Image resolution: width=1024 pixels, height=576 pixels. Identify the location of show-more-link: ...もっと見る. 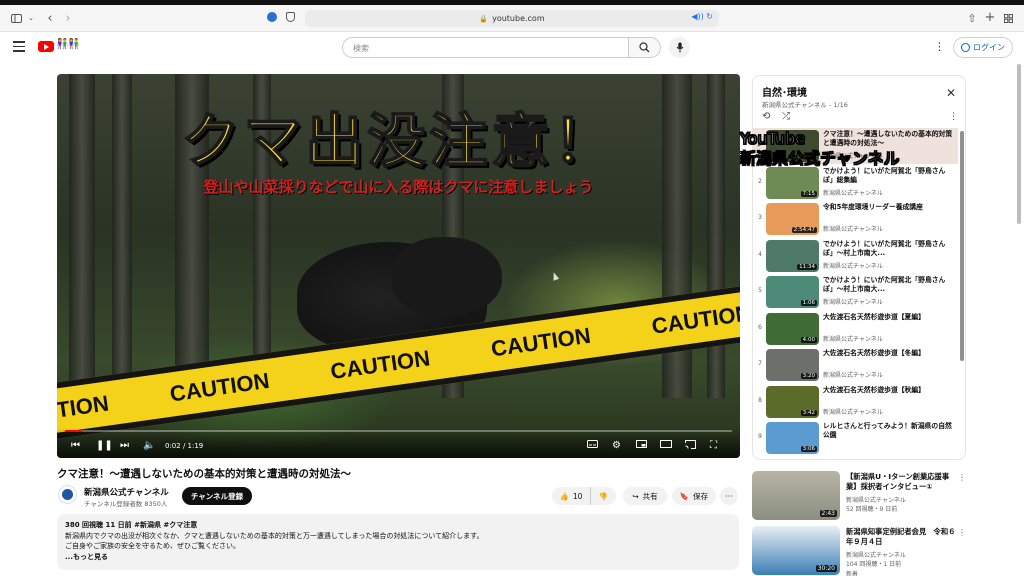
(398, 557).